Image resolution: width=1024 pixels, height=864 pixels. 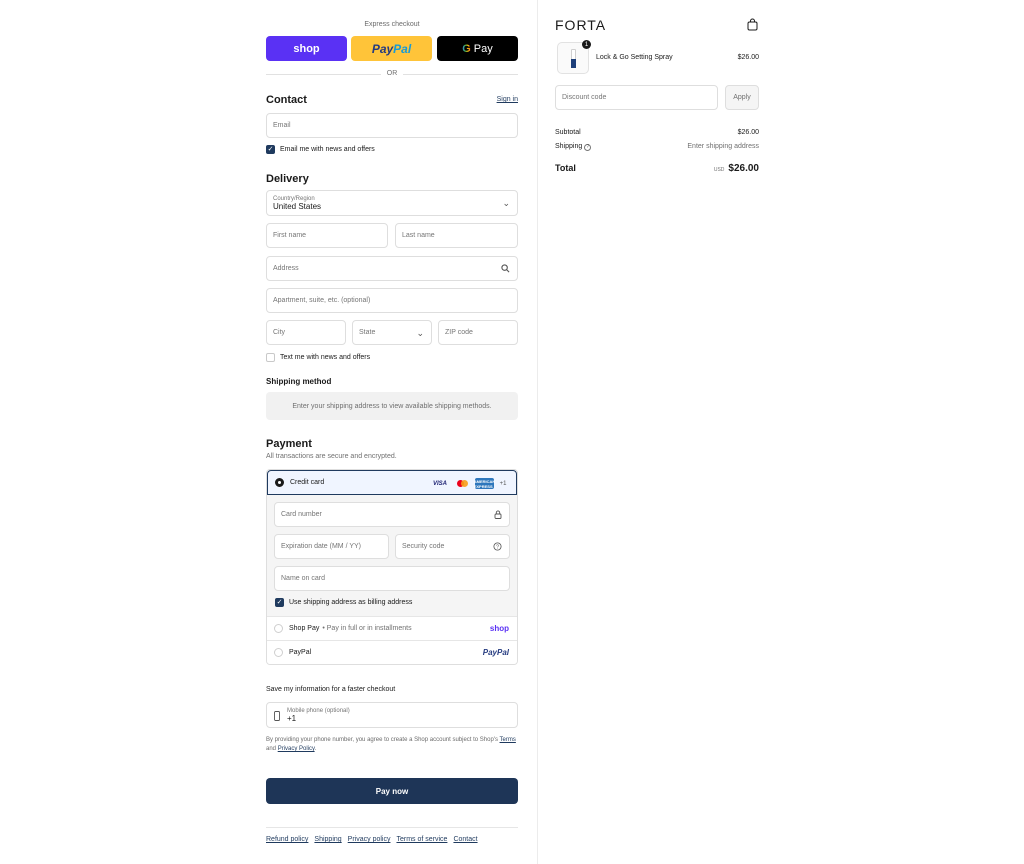 I want to click on radio-selected-icon, so click(x=279, y=482).